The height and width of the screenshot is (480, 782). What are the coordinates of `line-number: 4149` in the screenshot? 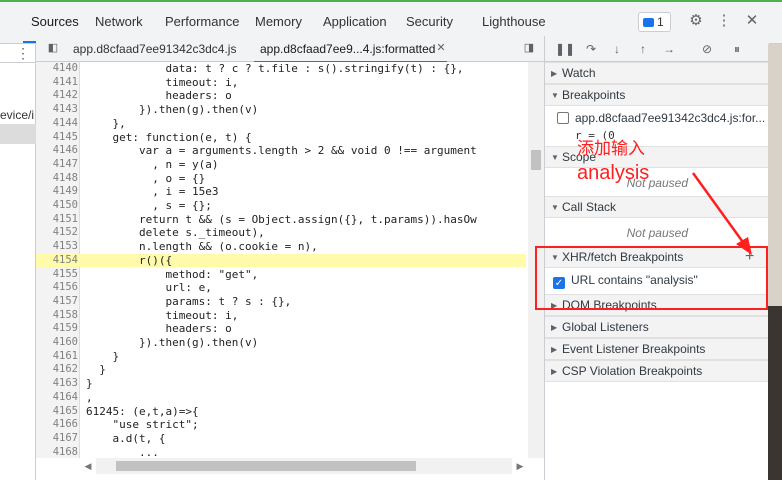 It's located at (57, 192).